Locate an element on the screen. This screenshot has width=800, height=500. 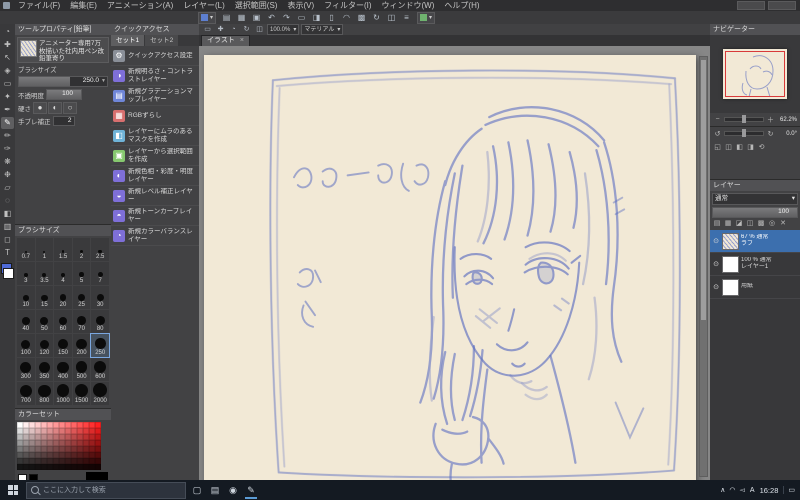
qa-new-level-layer: ◒ 新規レベル補正レイヤー is located at coordinates (155, 196).